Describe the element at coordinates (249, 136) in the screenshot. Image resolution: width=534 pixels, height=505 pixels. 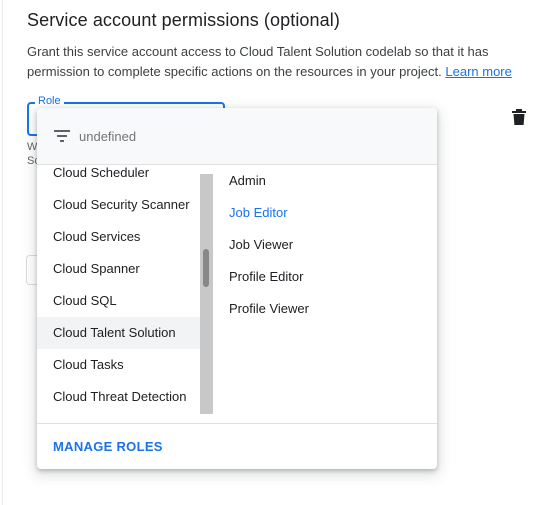
I see `filter-input` at that location.